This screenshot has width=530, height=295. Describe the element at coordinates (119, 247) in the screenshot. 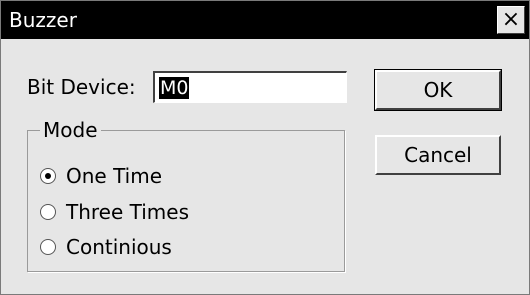

I see `radio-continious-label: Continious` at that location.